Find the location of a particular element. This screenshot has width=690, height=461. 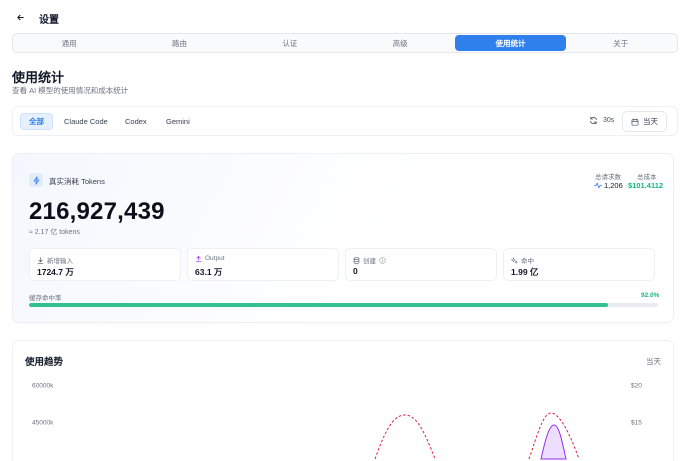

refresh-control: 30s is located at coordinates (601, 120).